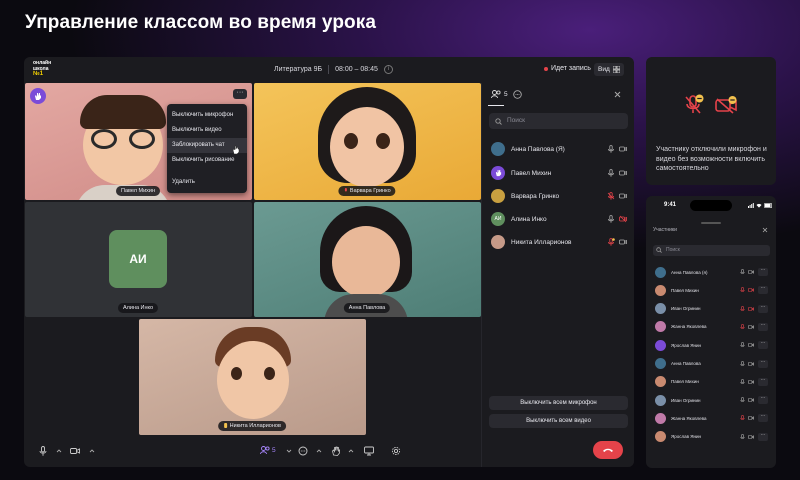  Describe the element at coordinates (104, 139) in the screenshot. I see `glasses-icon` at that location.